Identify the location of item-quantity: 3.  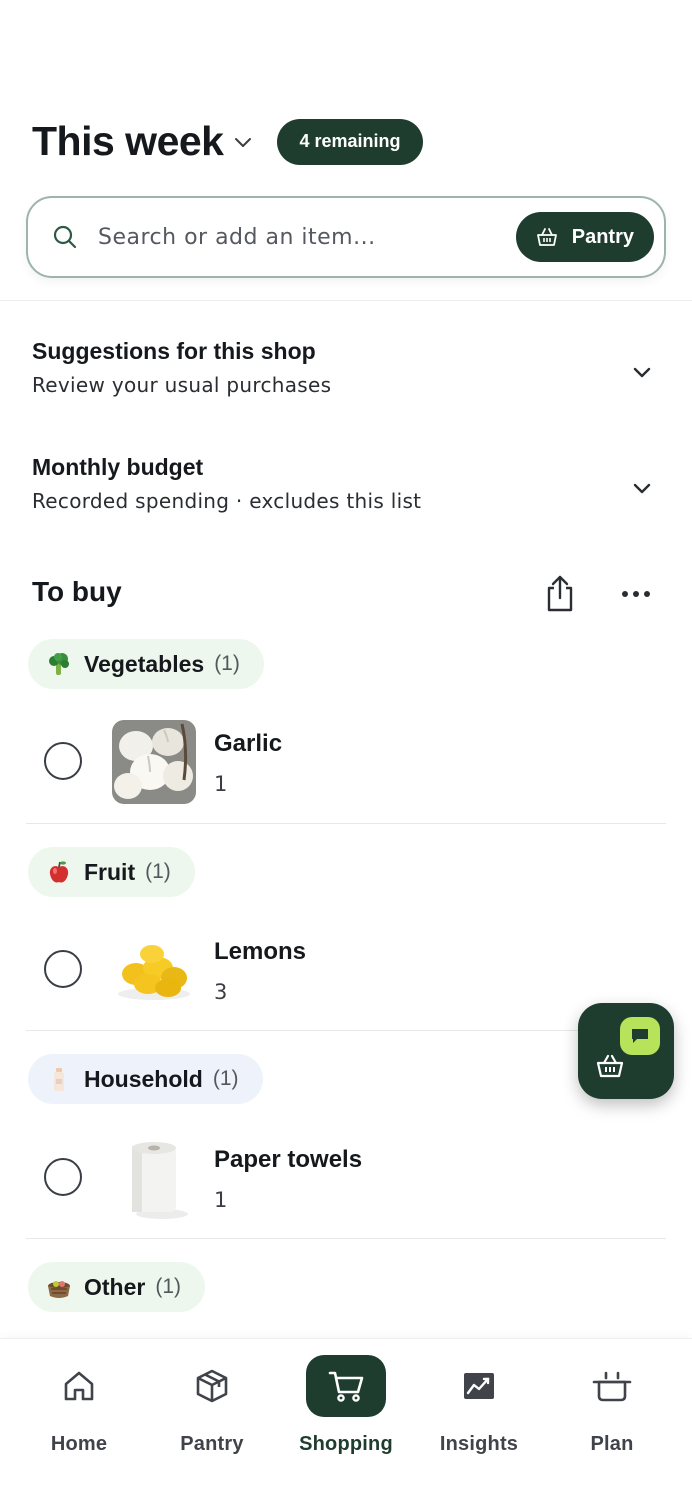
(221, 992).